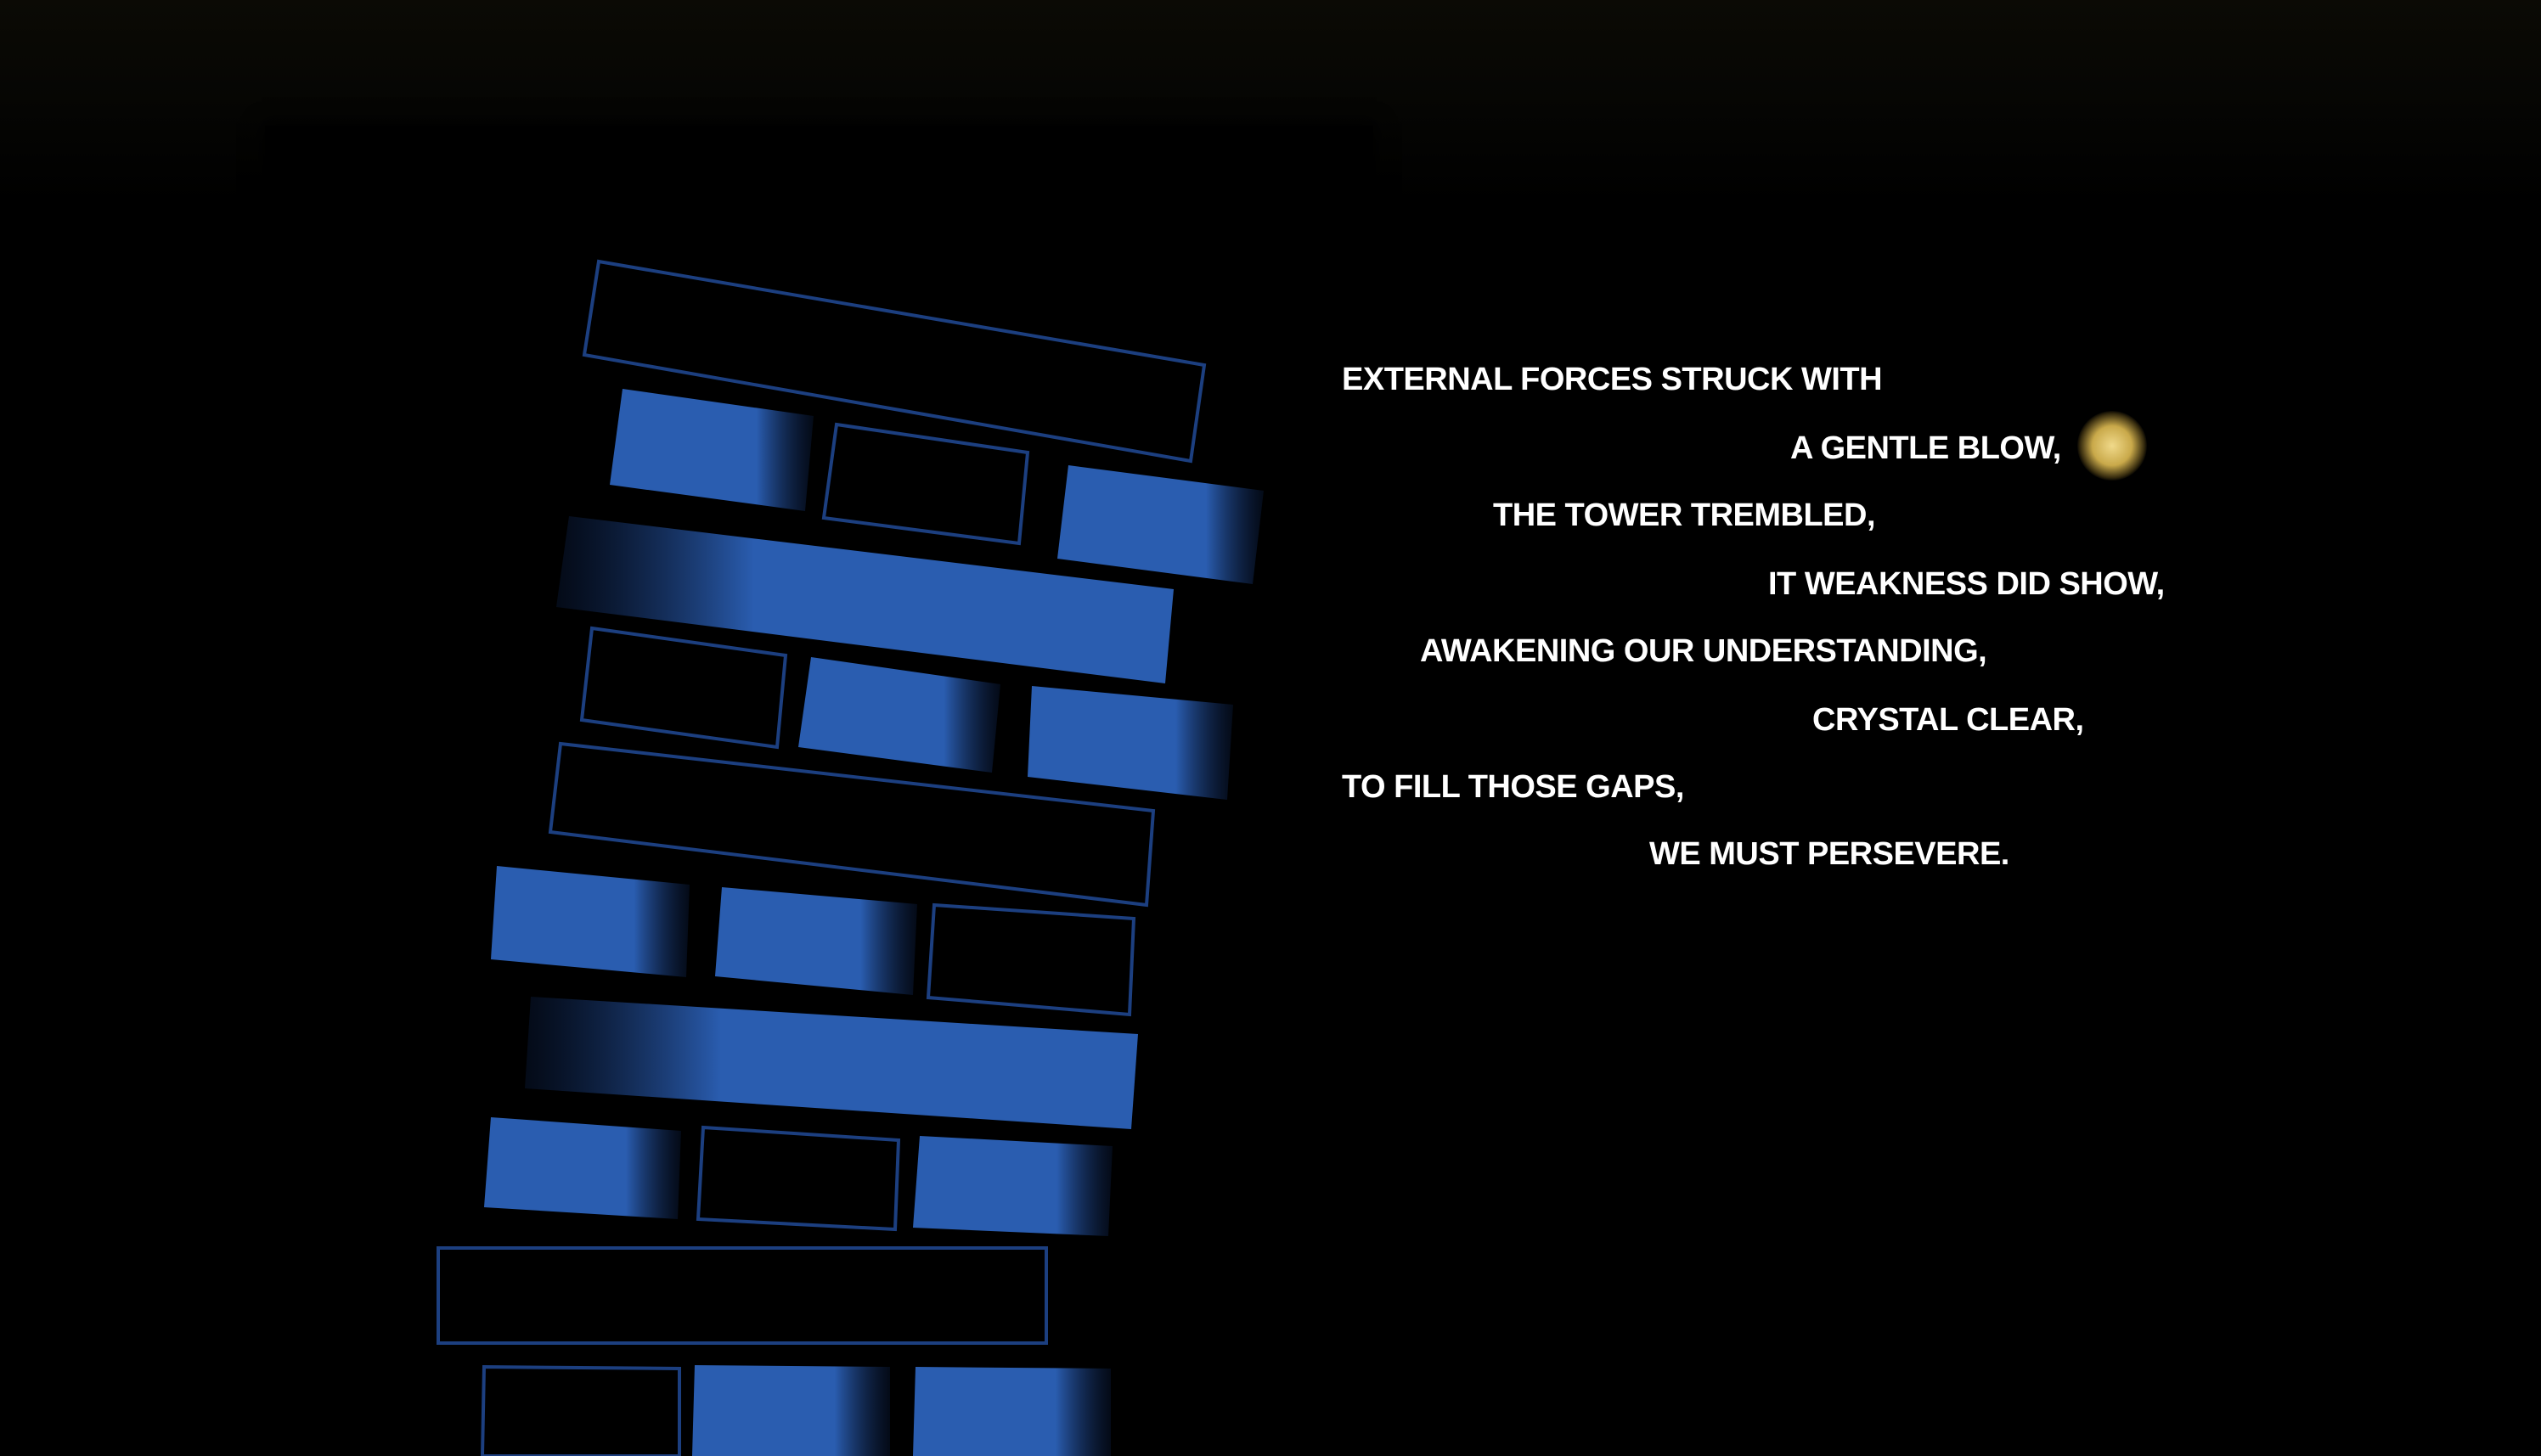 This screenshot has width=2541, height=1456. What do you see at coordinates (1704, 651) in the screenshot?
I see `poem-line-5: AWAKENING OUR UNDERSTANDING,` at bounding box center [1704, 651].